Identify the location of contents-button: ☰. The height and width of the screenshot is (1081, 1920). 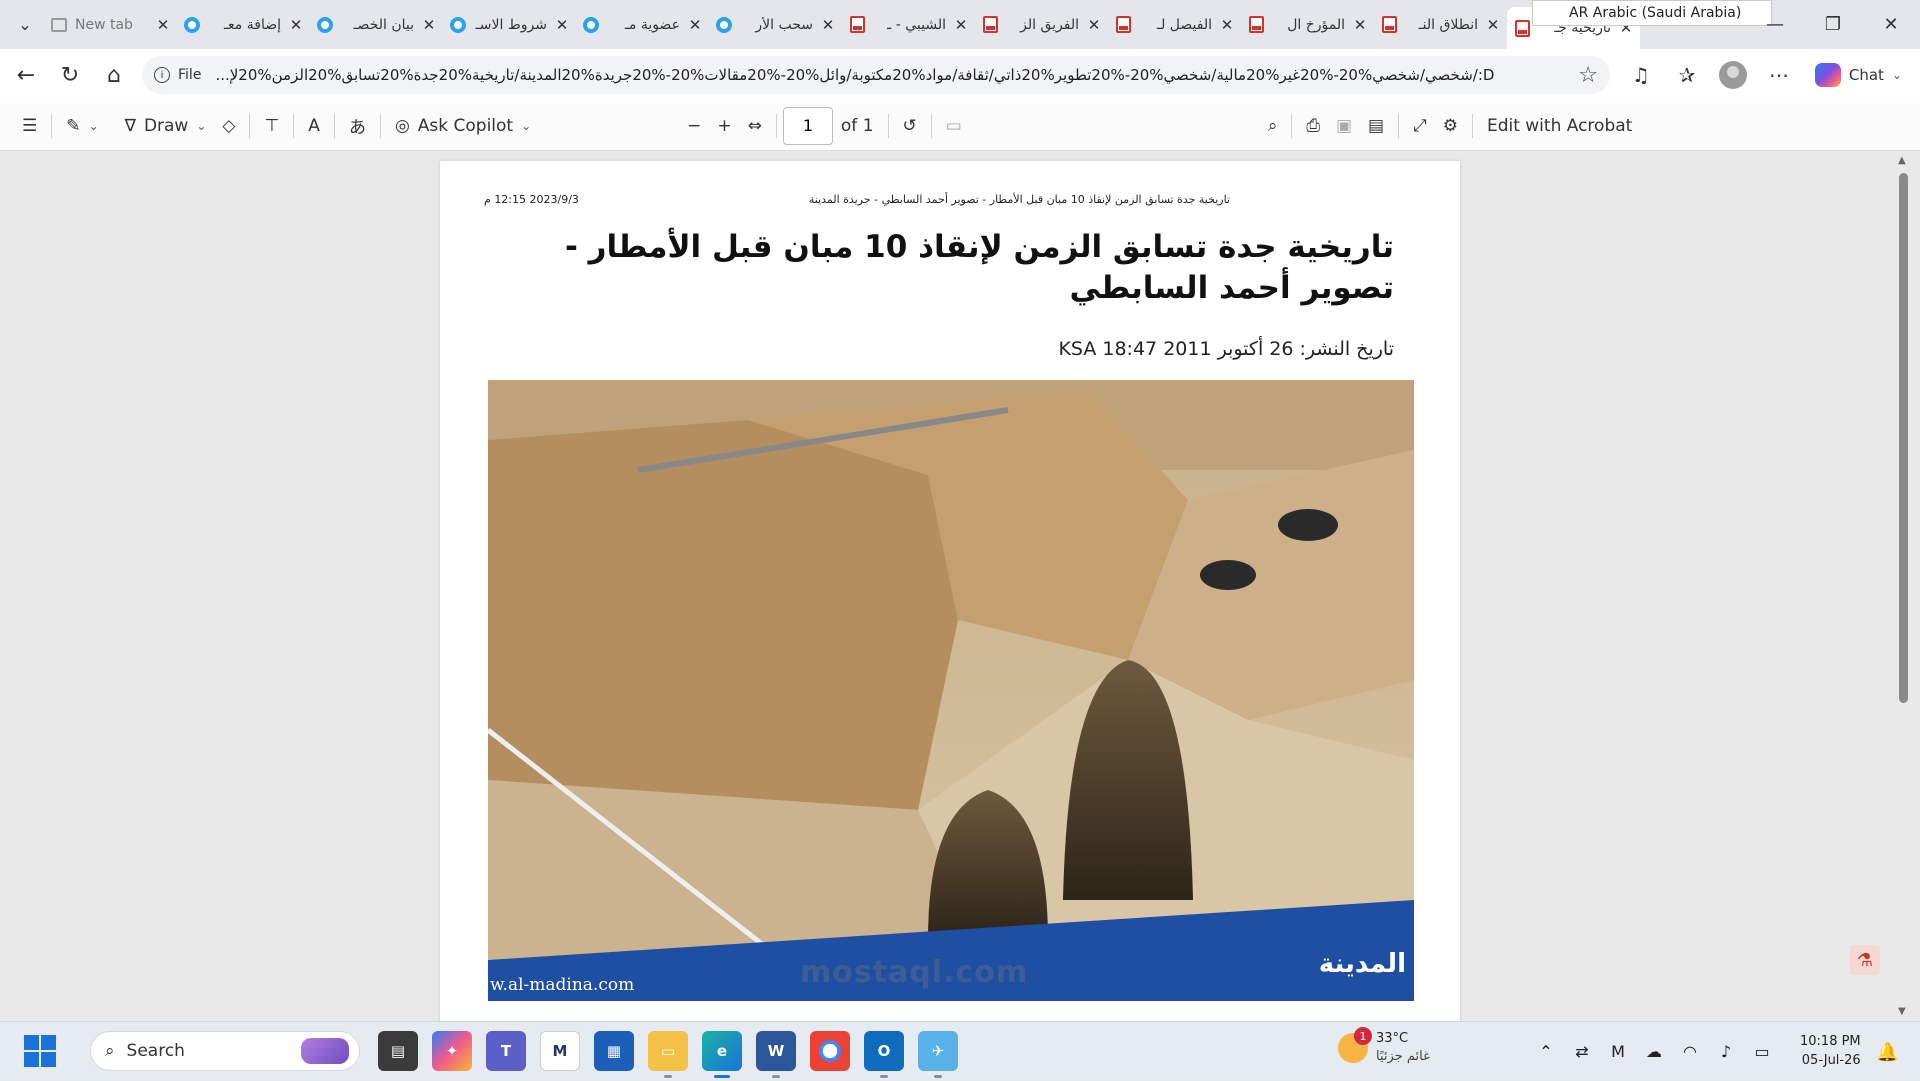
(29, 126).